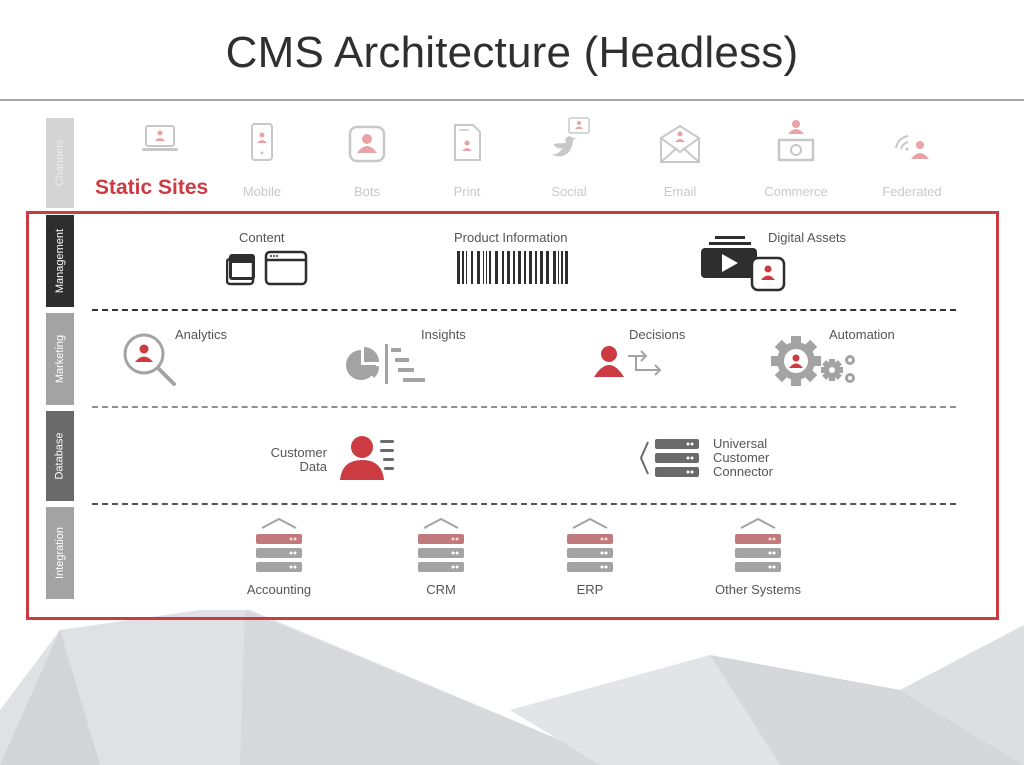 This screenshot has height=765, width=1024. What do you see at coordinates (512, 100) in the screenshot?
I see `title-divider` at bounding box center [512, 100].